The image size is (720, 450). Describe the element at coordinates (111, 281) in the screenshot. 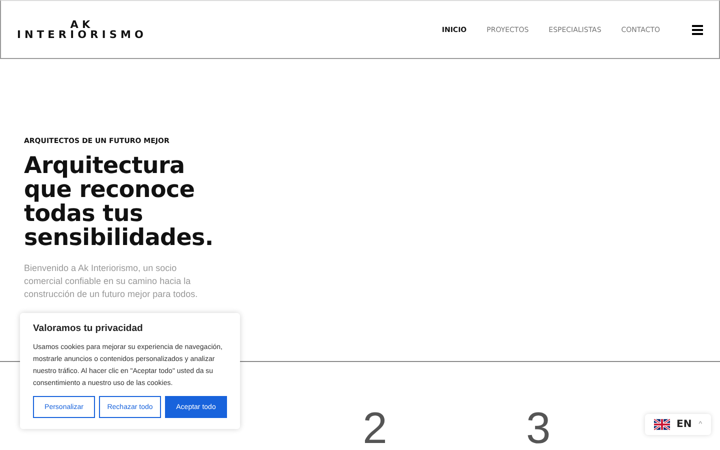

I see `hero-text: Bienvenido a Ak Interiorismo, un socio comercial confiable en su camino hacia la construcción de un futuro mejor para todos.` at that location.